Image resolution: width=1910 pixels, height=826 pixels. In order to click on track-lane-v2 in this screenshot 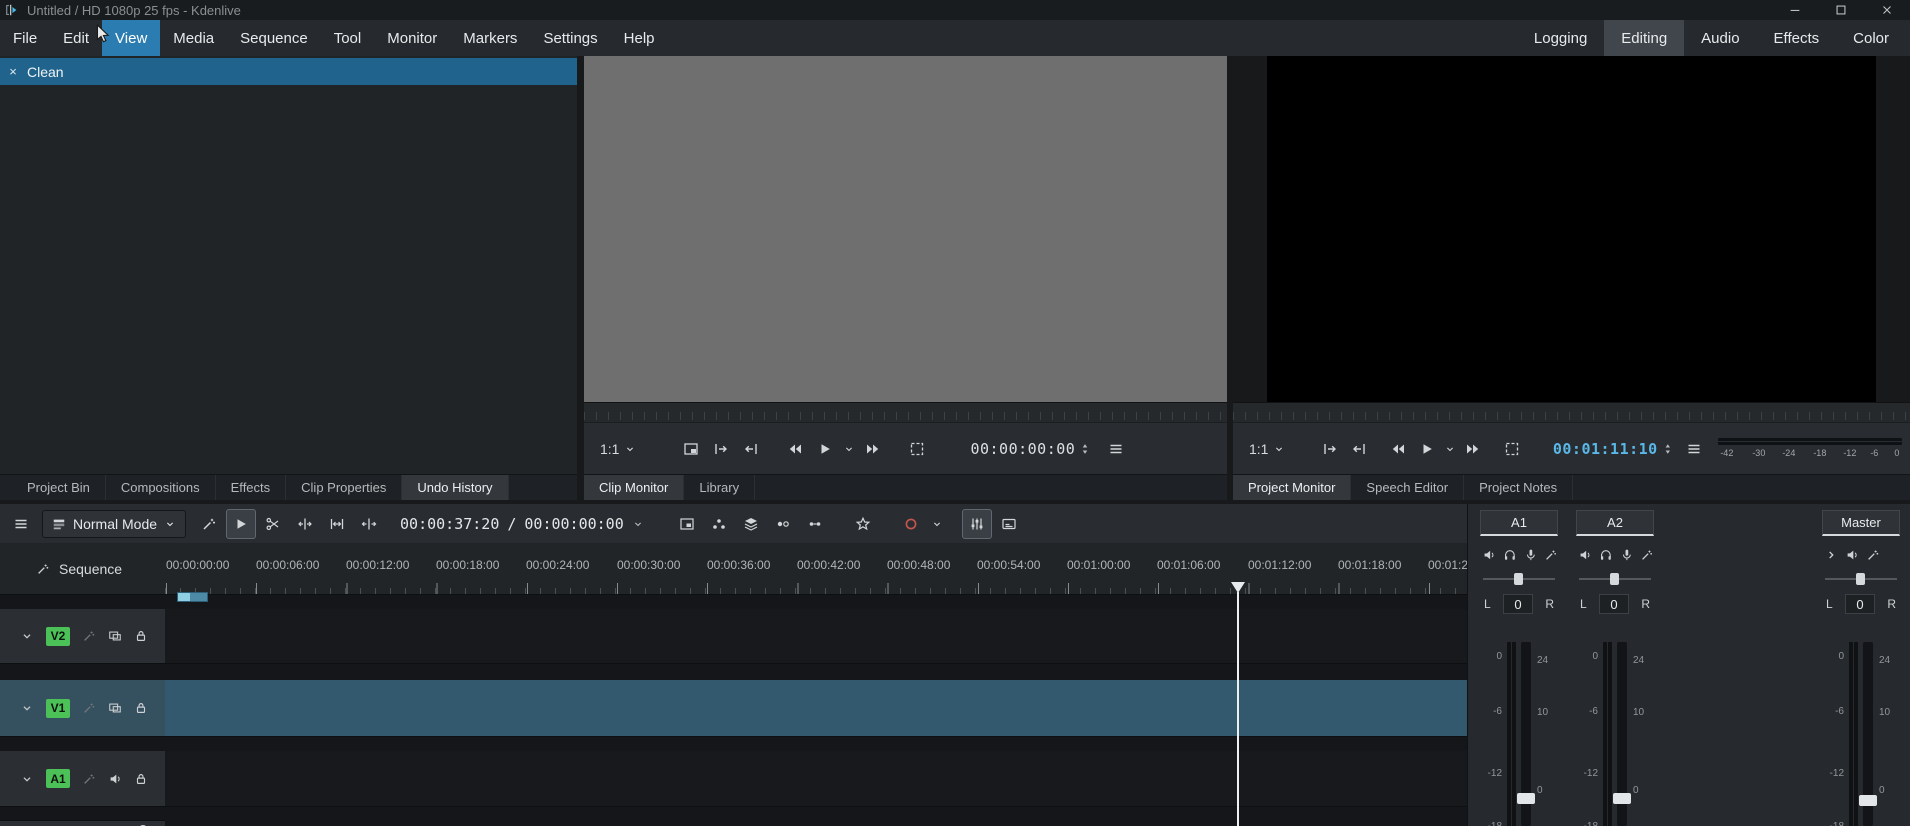, I will do `click(816, 636)`.